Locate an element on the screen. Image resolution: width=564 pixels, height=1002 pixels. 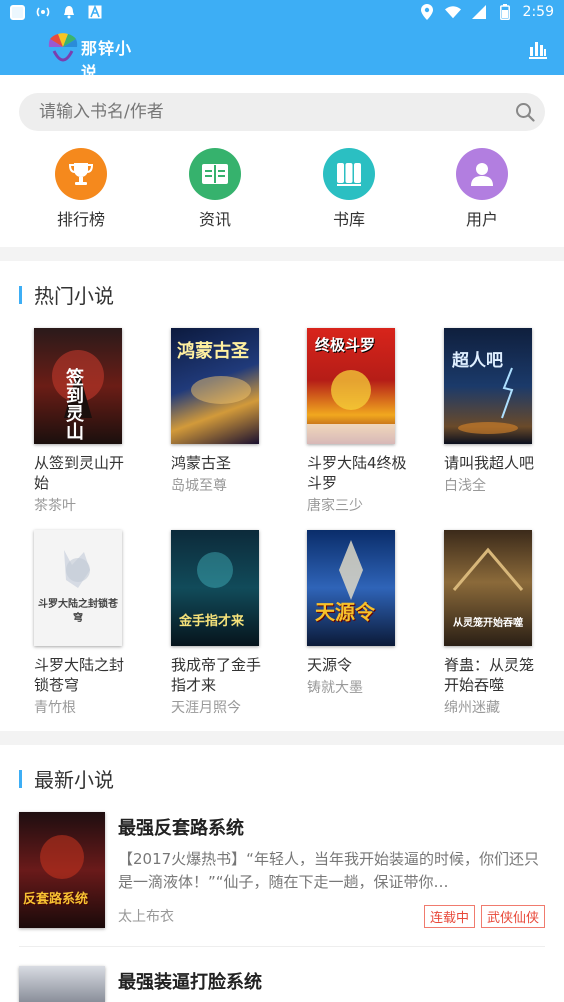
hot-section-header: 热门小说 is located at coordinates (66, 294).